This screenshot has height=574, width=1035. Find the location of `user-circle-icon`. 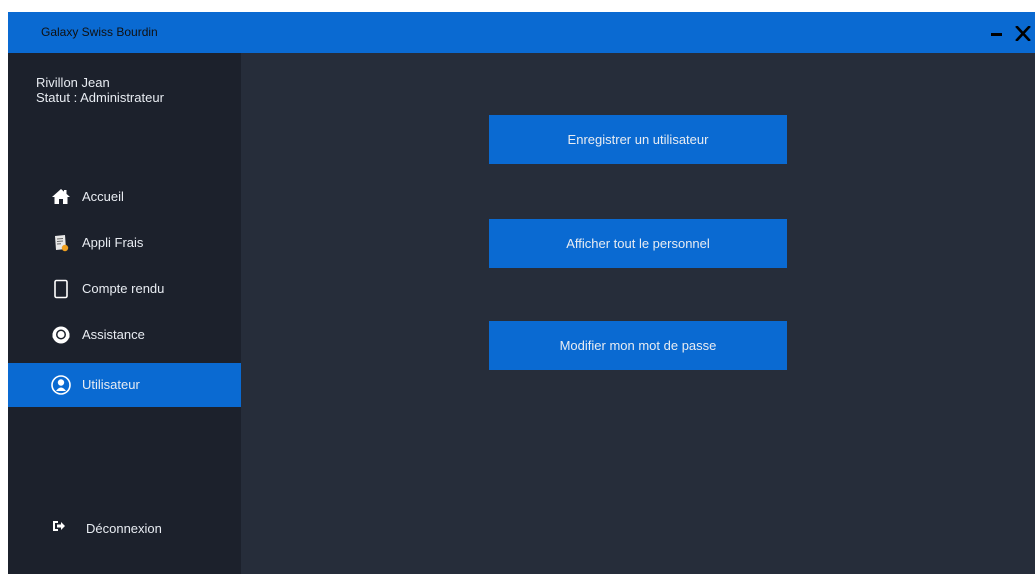

user-circle-icon is located at coordinates (61, 385).